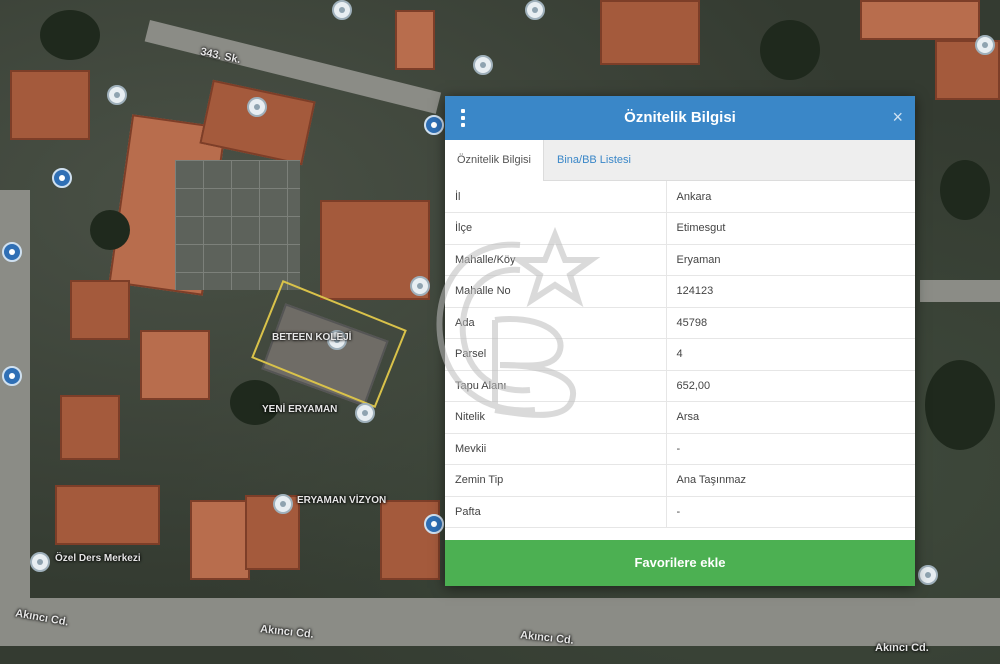 Image resolution: width=1000 pixels, height=664 pixels. What do you see at coordinates (556, 228) in the screenshot?
I see `attribute-key: İlçe` at bounding box center [556, 228].